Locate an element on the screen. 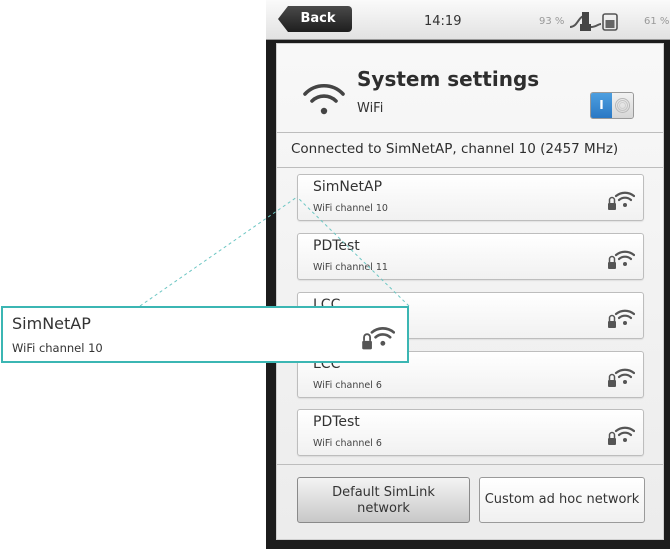 The image size is (670, 549). button-label-line1: Default SimLink is located at coordinates (383, 492).